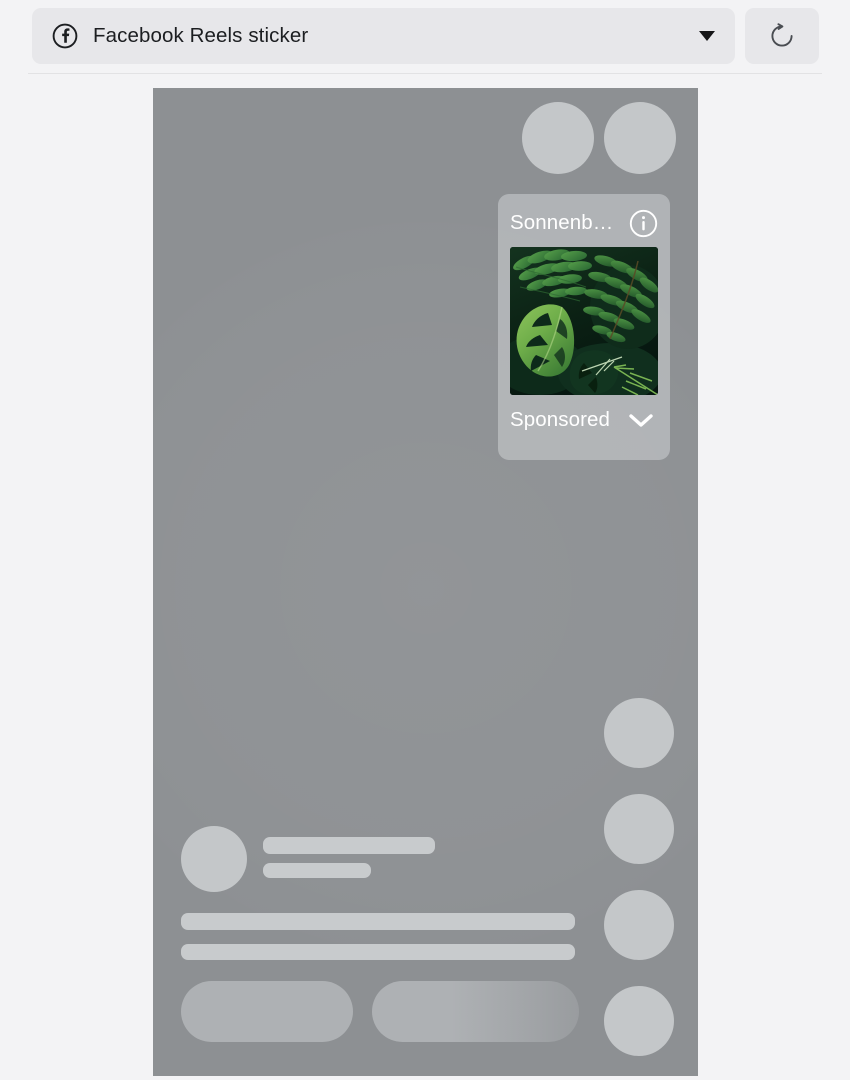 Image resolution: width=850 pixels, height=1080 pixels. I want to click on skeleton-avatar, so click(214, 859).